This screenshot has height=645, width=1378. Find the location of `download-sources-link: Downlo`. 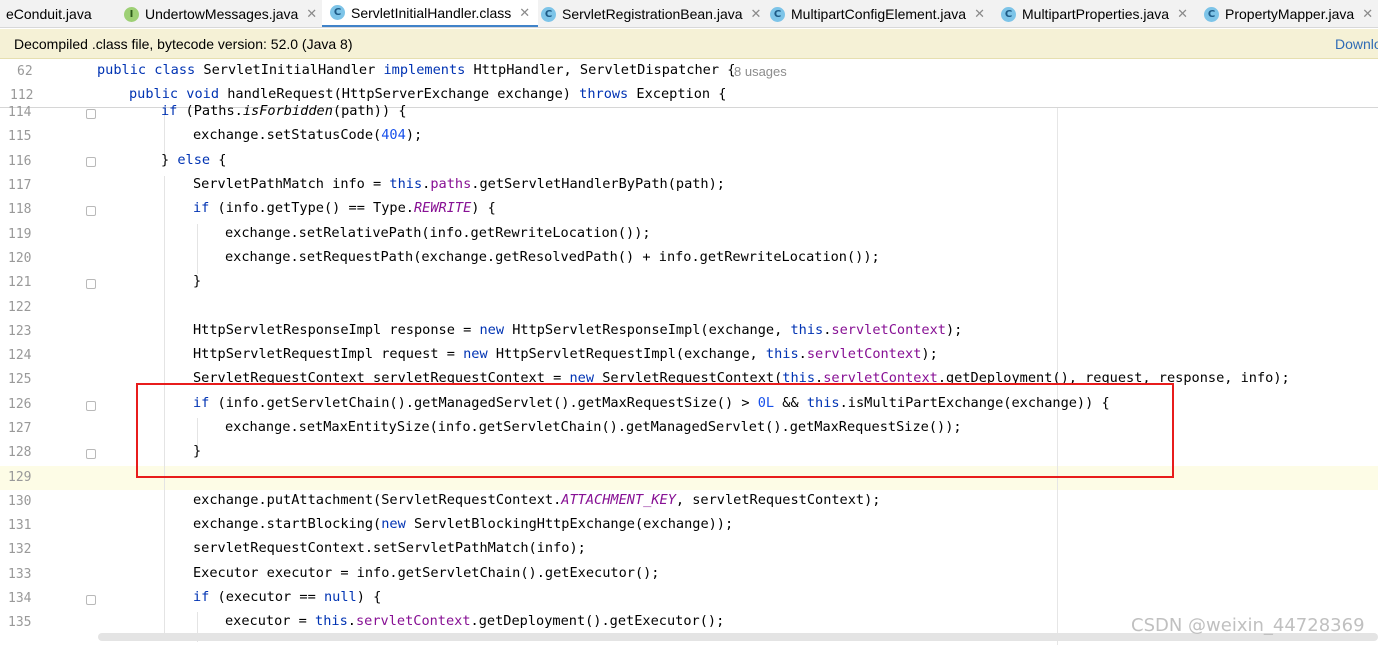

download-sources-link: Downlo is located at coordinates (1356, 44).